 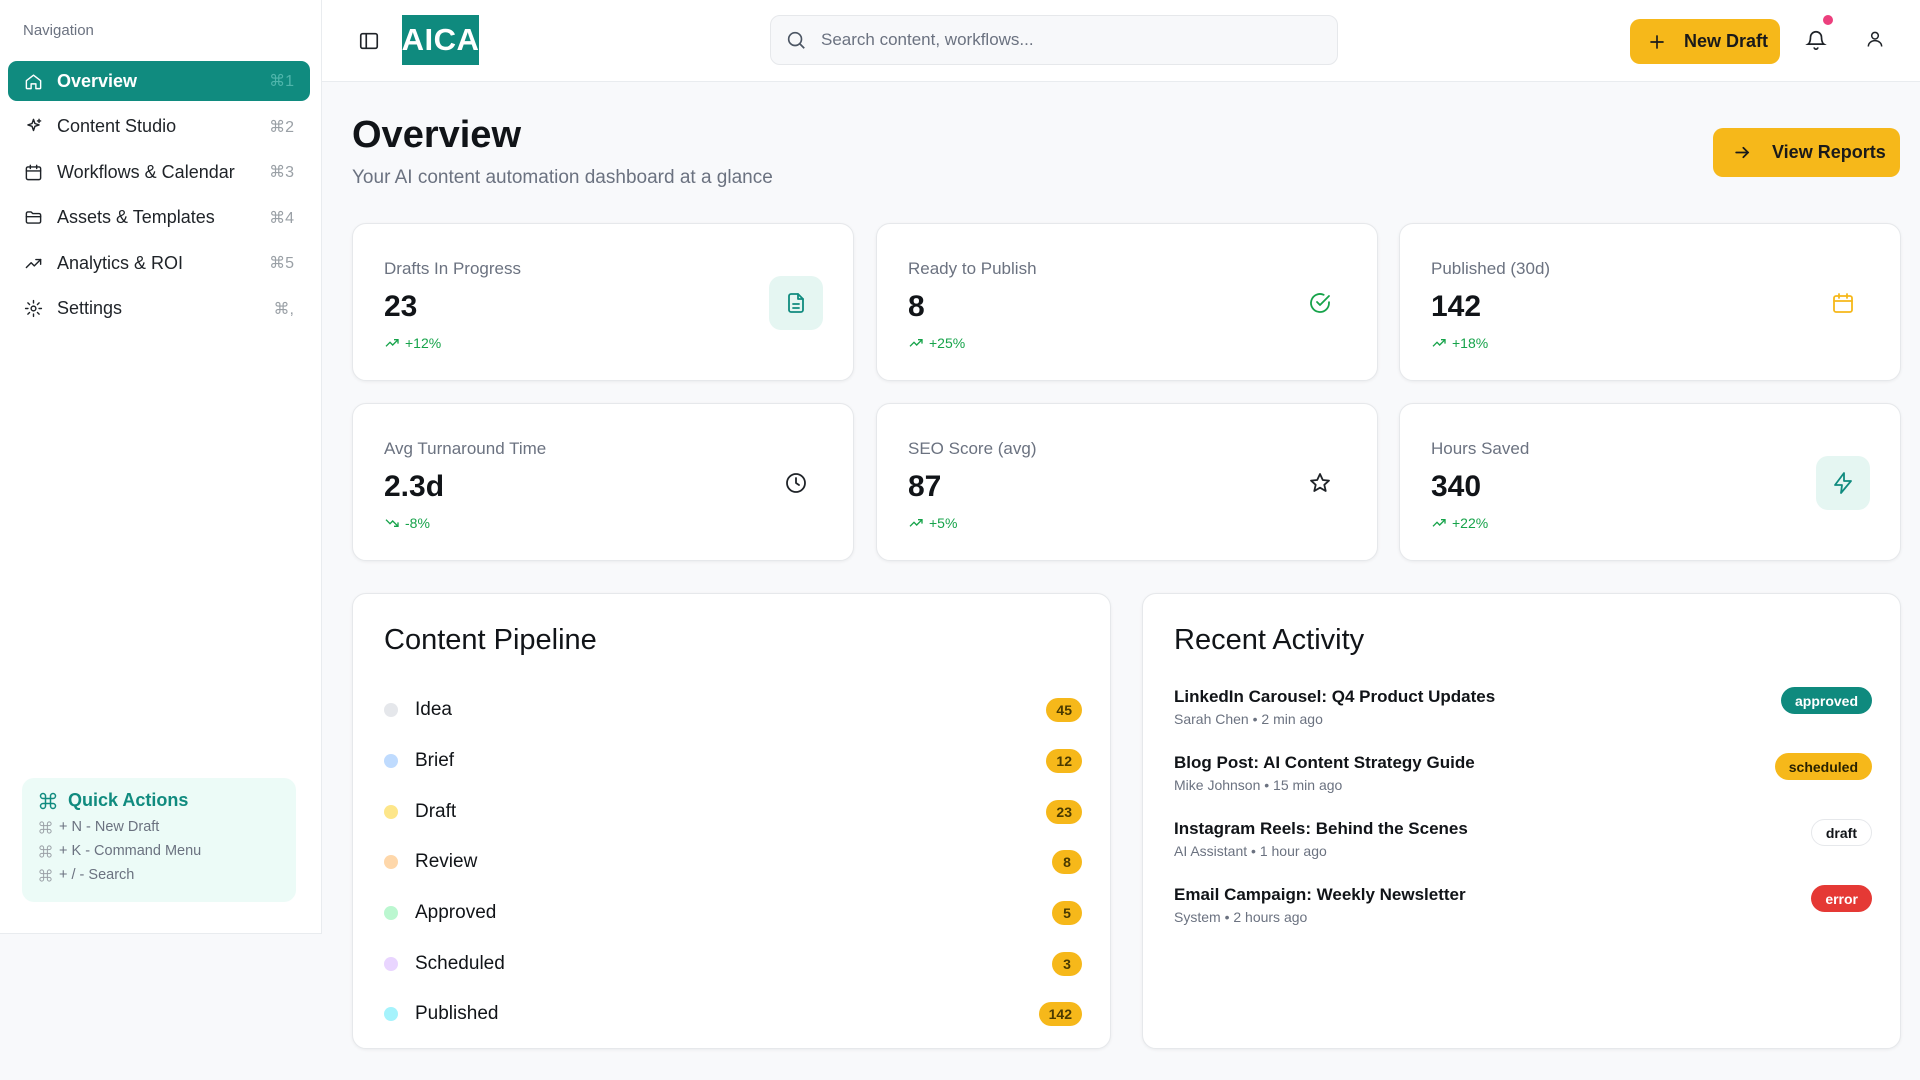 What do you see at coordinates (401, 306) in the screenshot?
I see `stat-value: 23` at bounding box center [401, 306].